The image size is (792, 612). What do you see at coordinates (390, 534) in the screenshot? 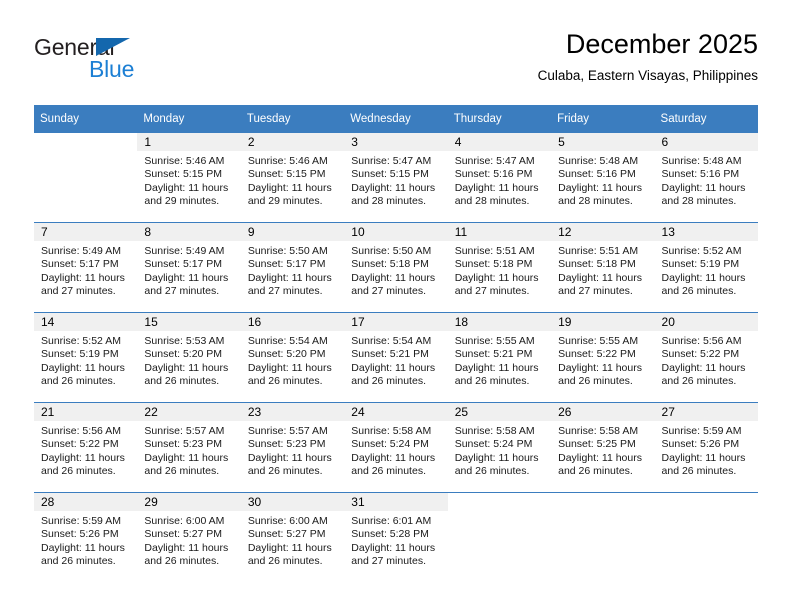
I see `sunset-text: Sunset: 5:28 PM` at bounding box center [390, 534].